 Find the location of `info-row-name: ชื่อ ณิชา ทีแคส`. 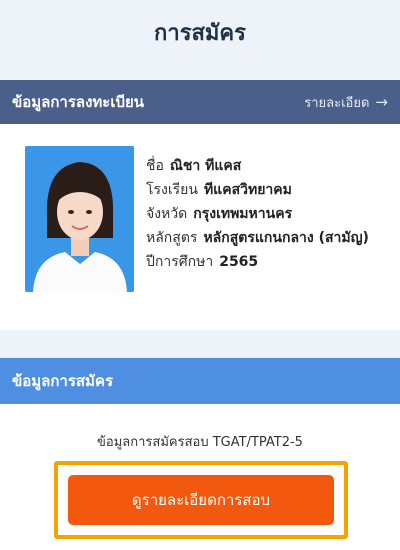

info-row-name: ชื่อ ณิชา ทีแคส is located at coordinates (271, 166).